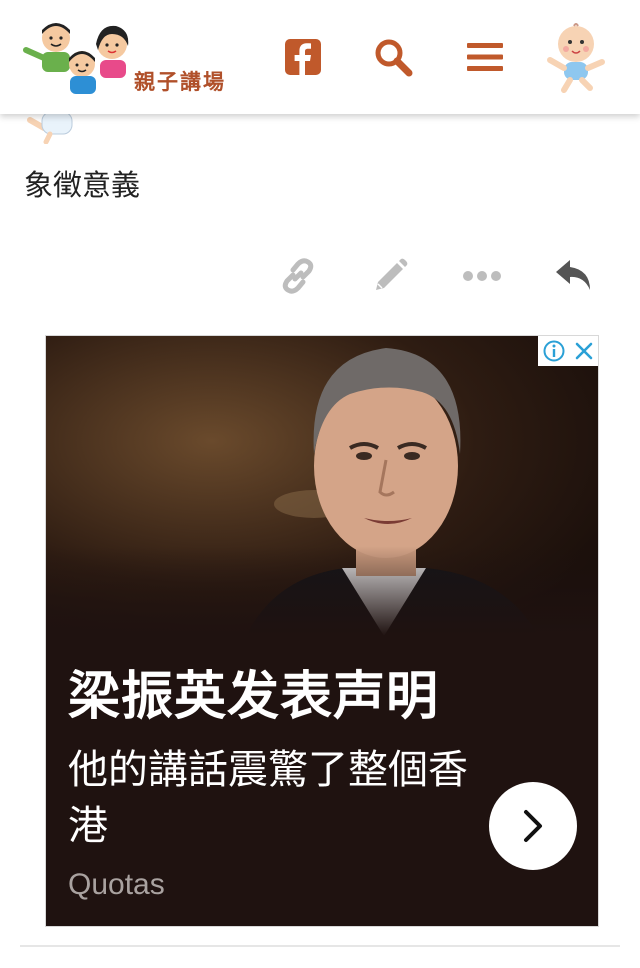  Describe the element at coordinates (82, 56) in the screenshot. I see `site-logo` at that location.